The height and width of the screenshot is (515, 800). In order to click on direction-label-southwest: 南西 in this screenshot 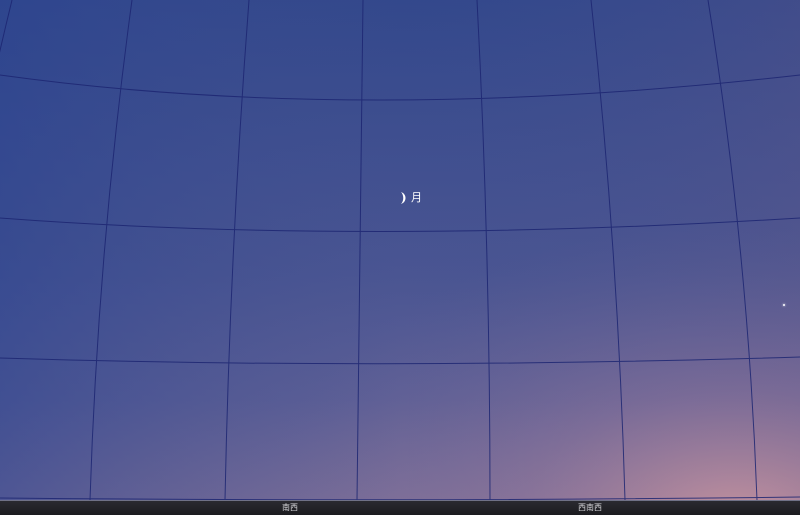, I will do `click(290, 507)`.